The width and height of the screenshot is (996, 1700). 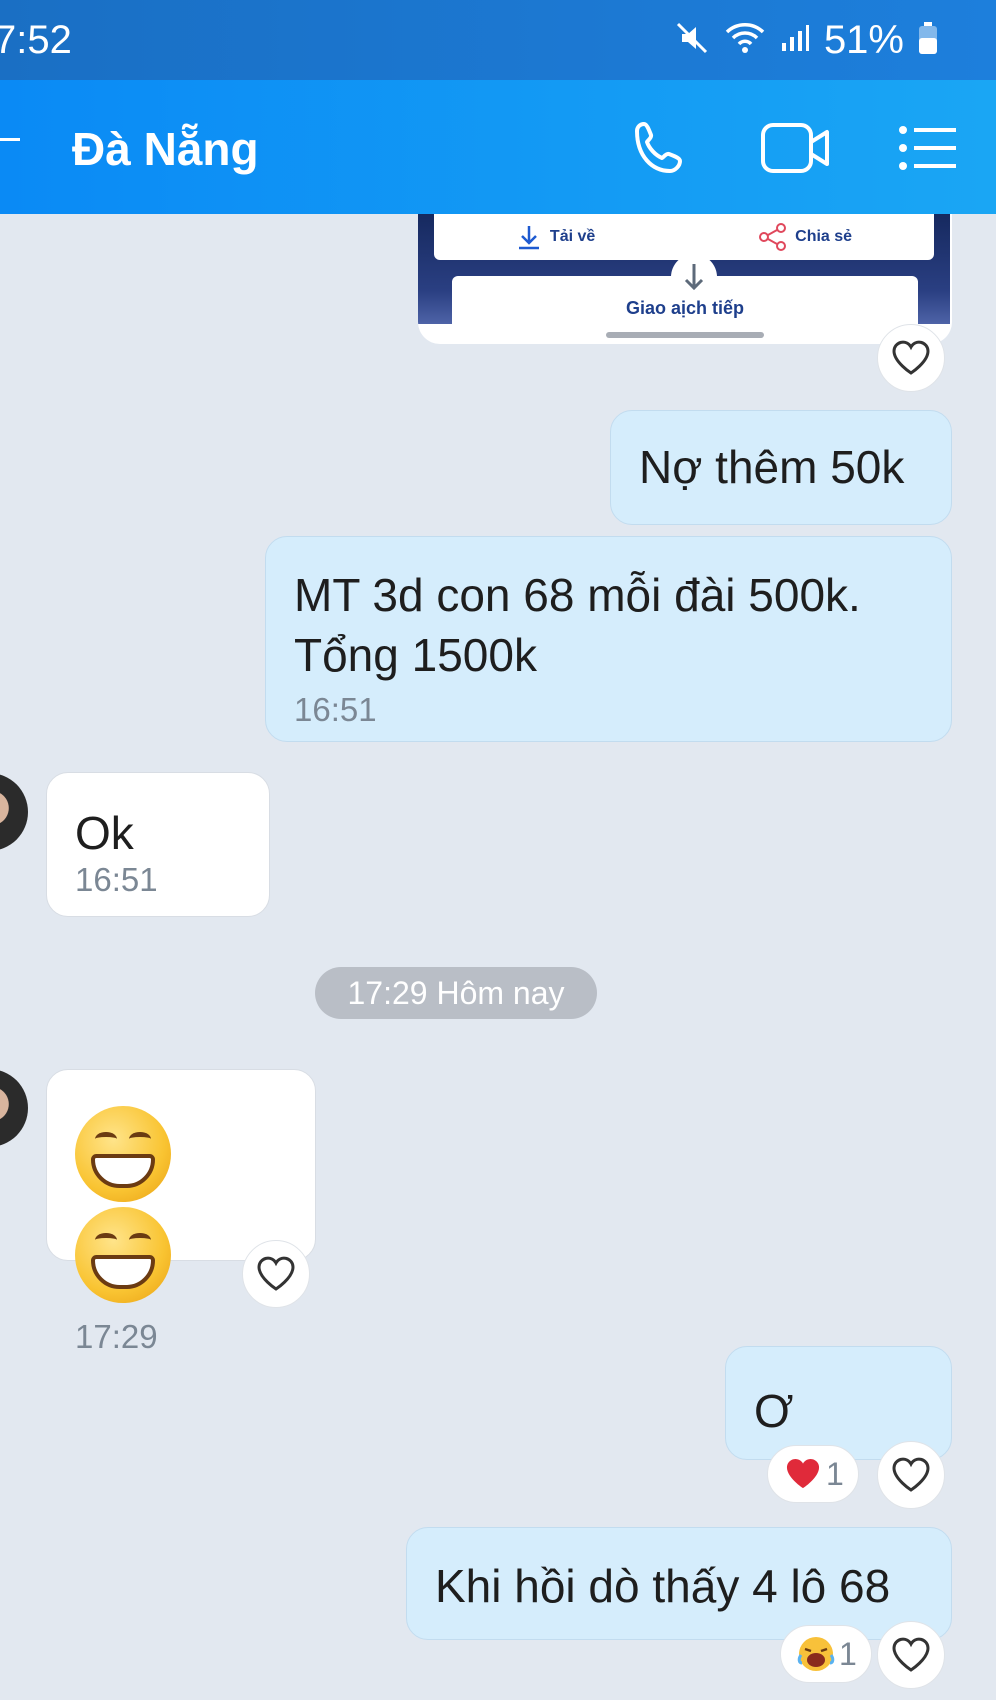 I want to click on message-text: Nợ thêm 50k, so click(x=772, y=467).